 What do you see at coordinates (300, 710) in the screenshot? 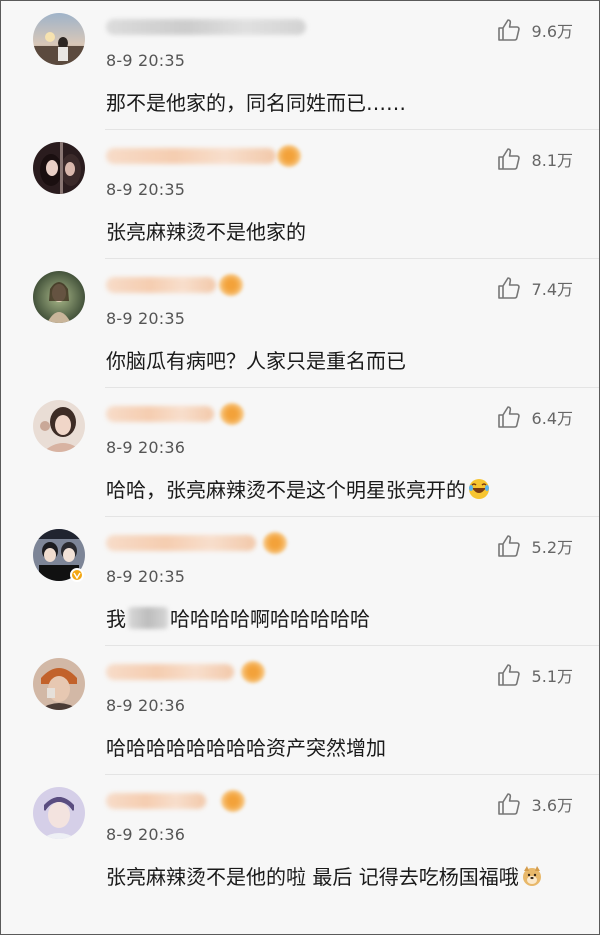
I see `comment-item: 8-9 20:36 5.1万 哈哈哈哈哈哈哈哈资产突然增加` at bounding box center [300, 710].